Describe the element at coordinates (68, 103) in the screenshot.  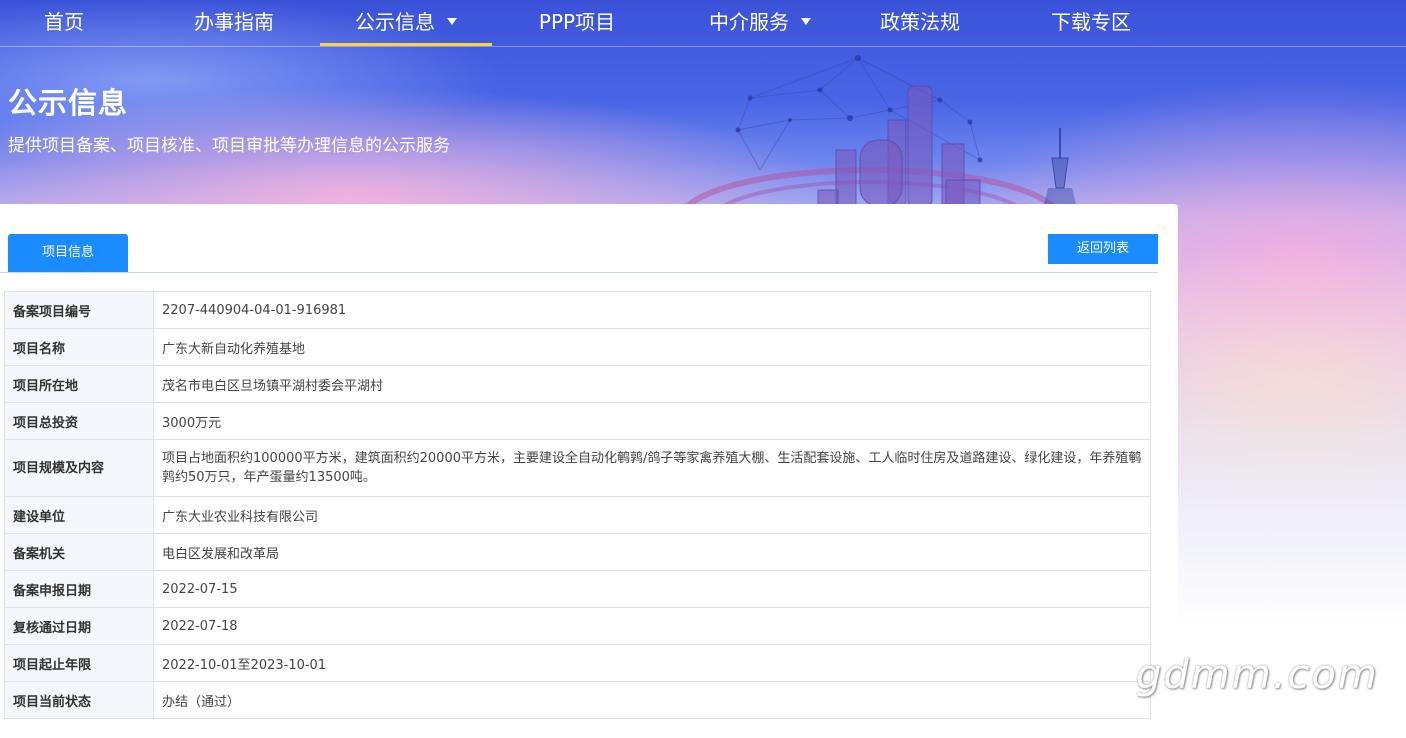
I see `page-title: 公示信息` at that location.